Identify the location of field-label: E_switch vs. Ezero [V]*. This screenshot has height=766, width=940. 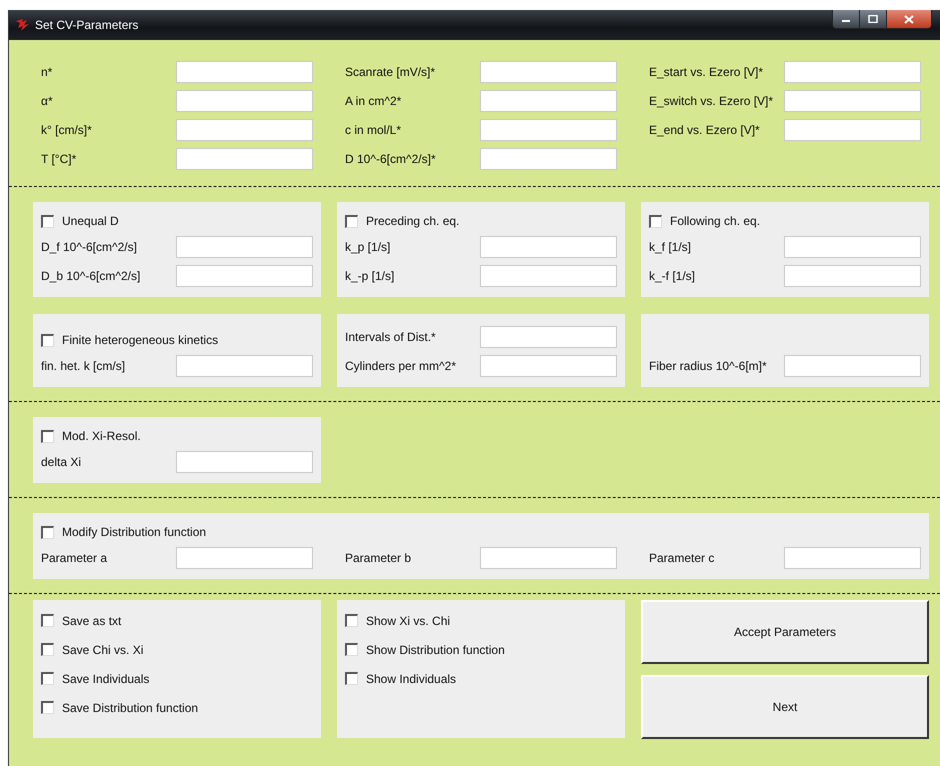
(711, 101).